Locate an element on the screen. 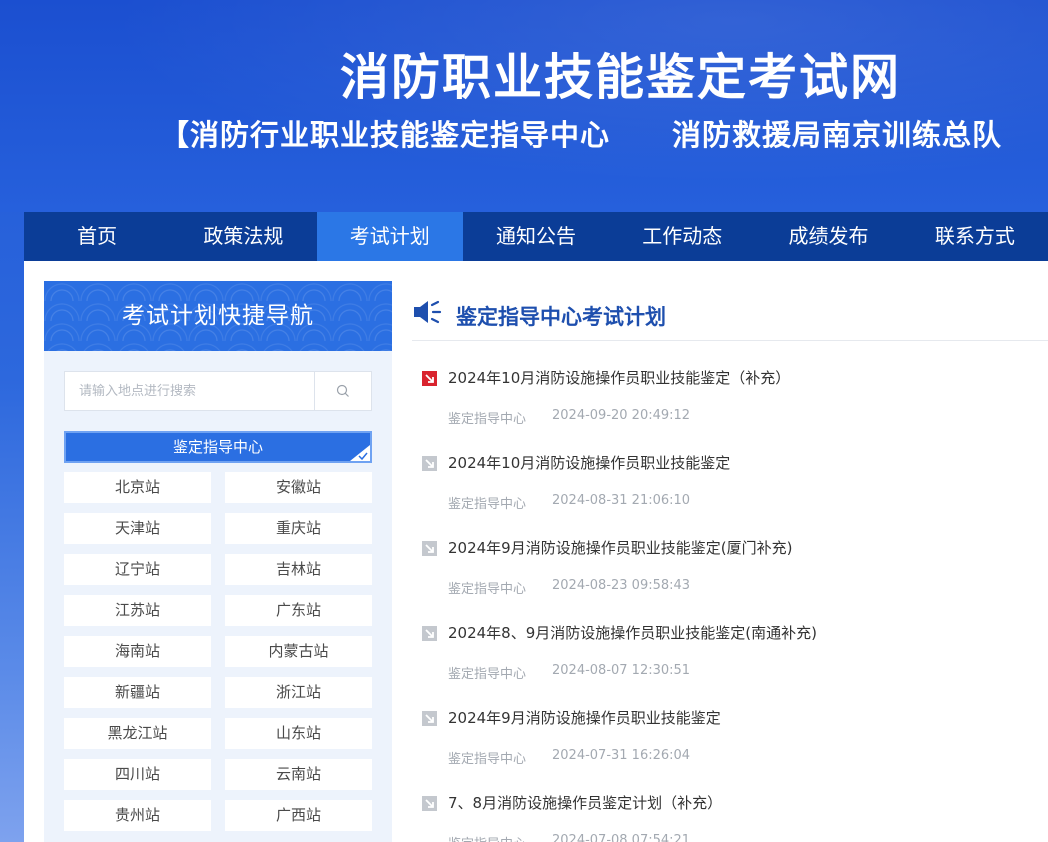 This screenshot has height=842, width=1048. subtitle-right: 消防救援局南京训练总队 is located at coordinates (837, 135).